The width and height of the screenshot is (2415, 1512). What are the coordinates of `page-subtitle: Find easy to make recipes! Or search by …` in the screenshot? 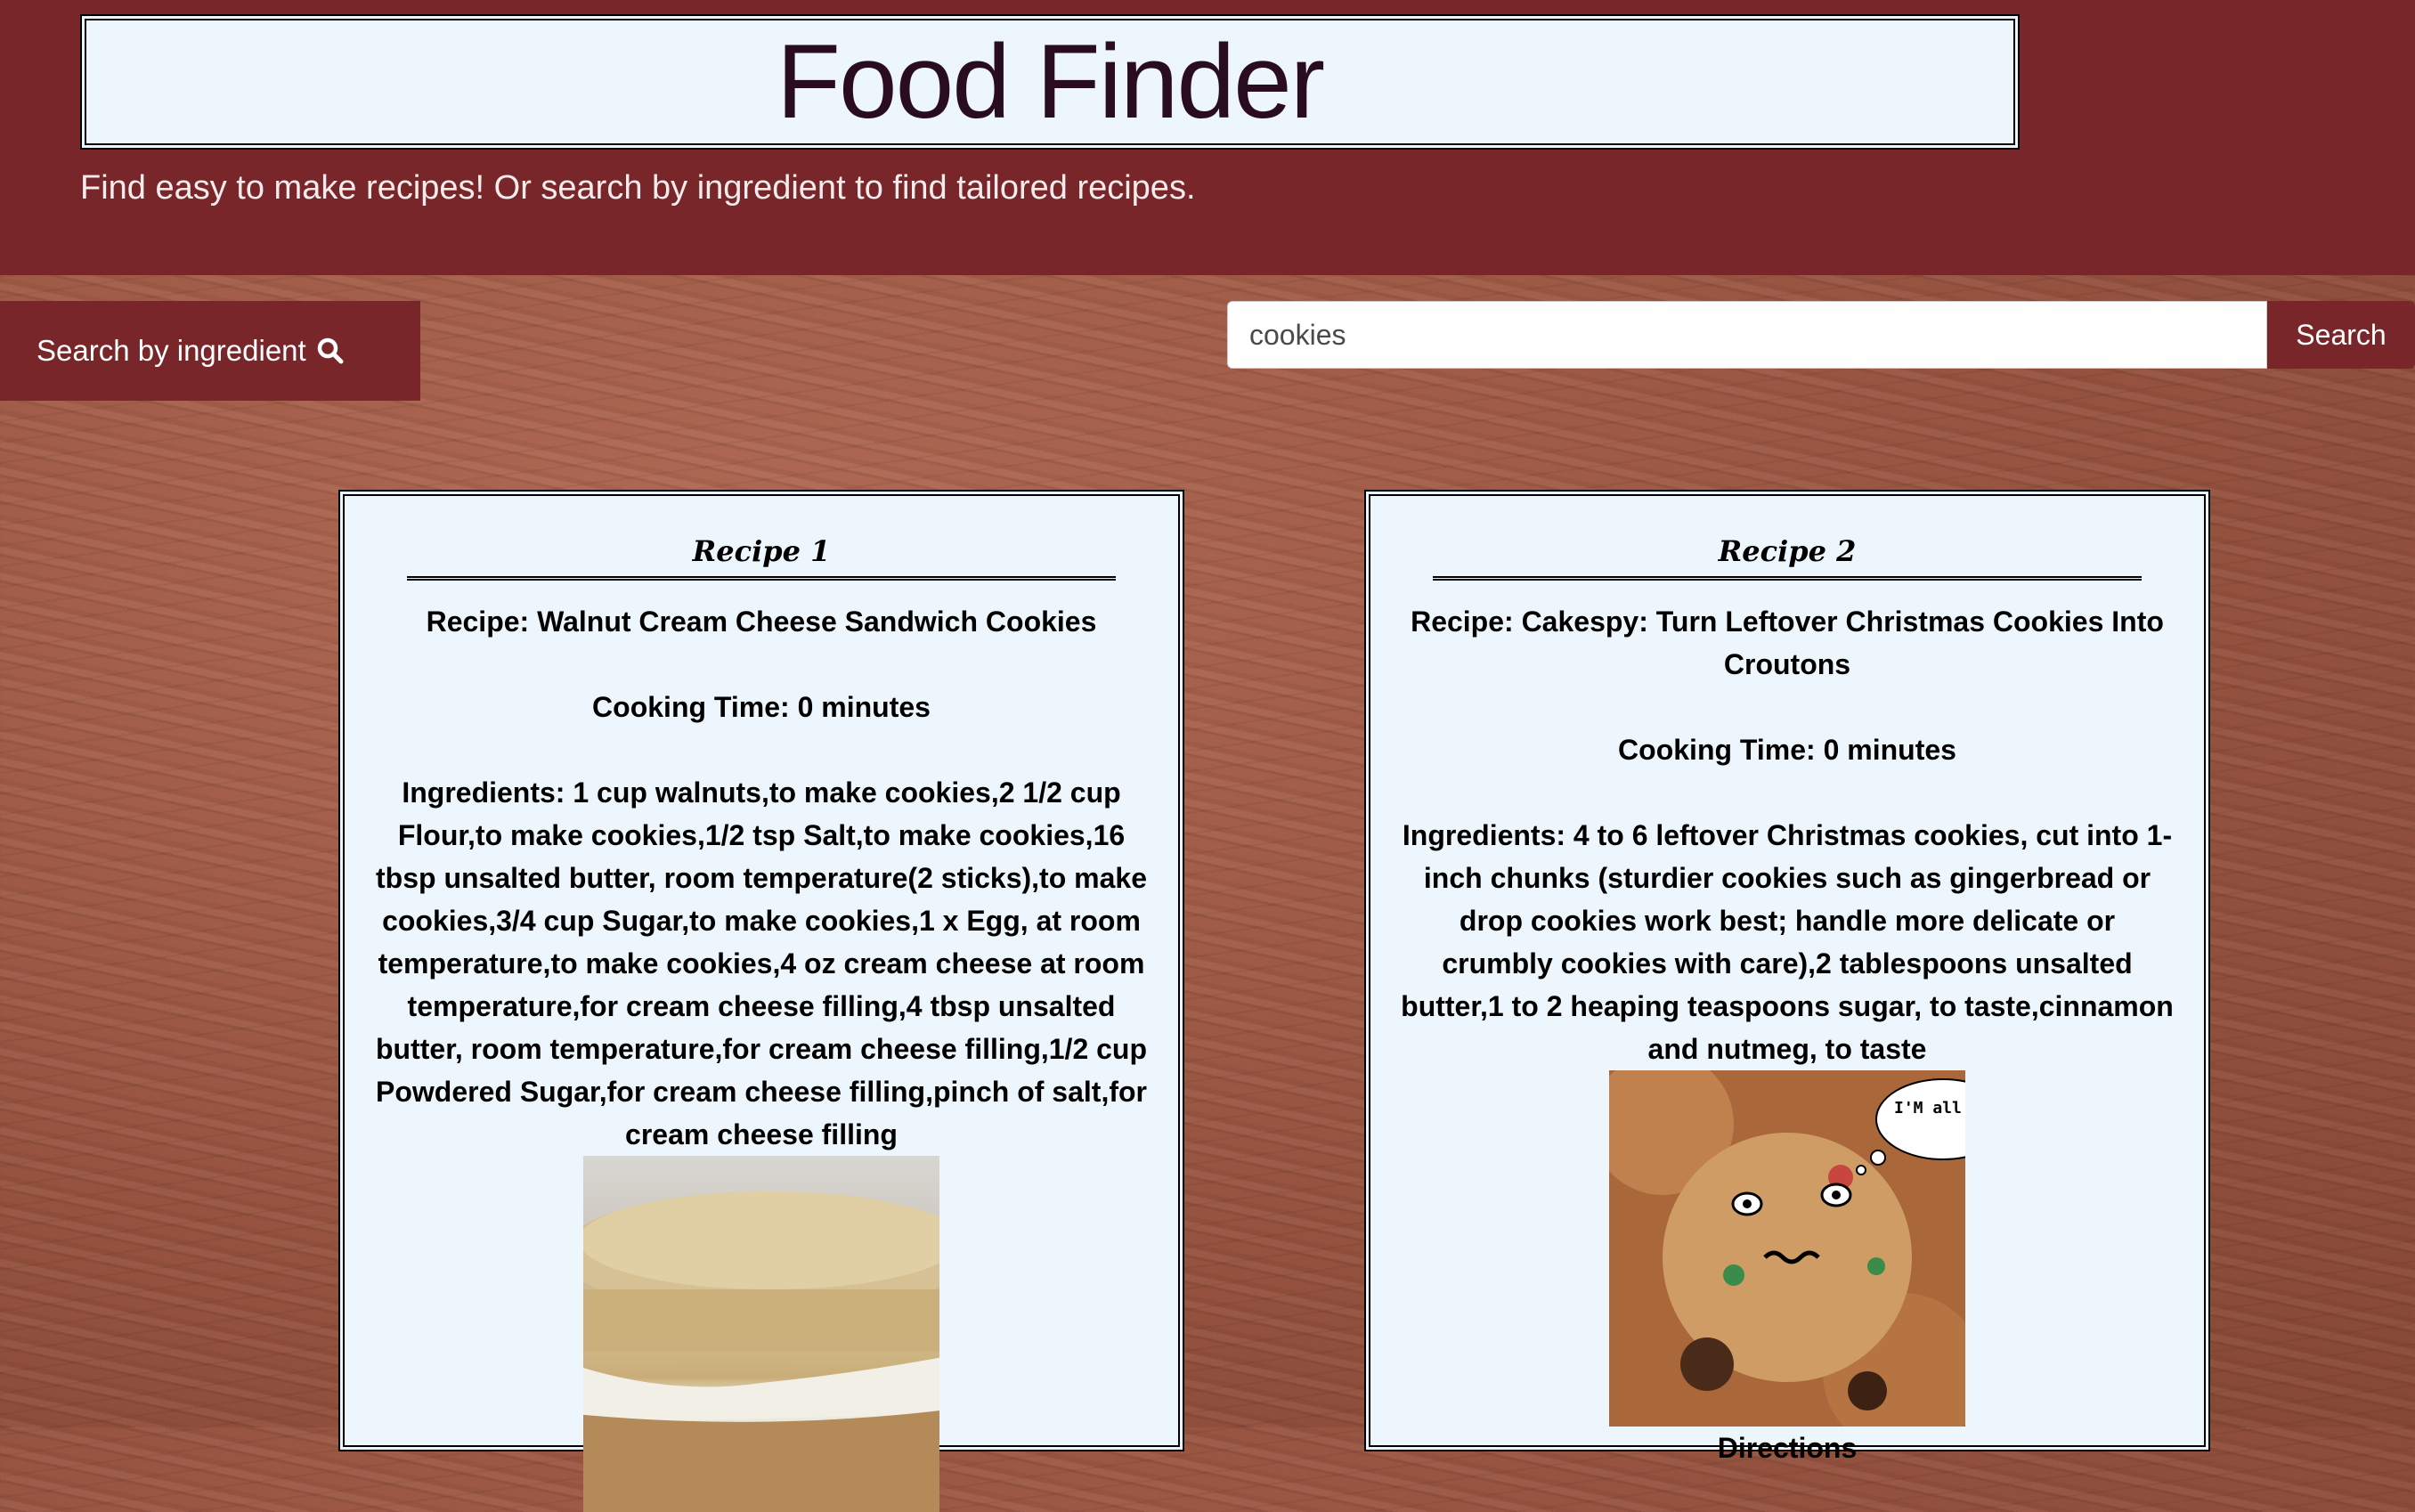 It's located at (638, 188).